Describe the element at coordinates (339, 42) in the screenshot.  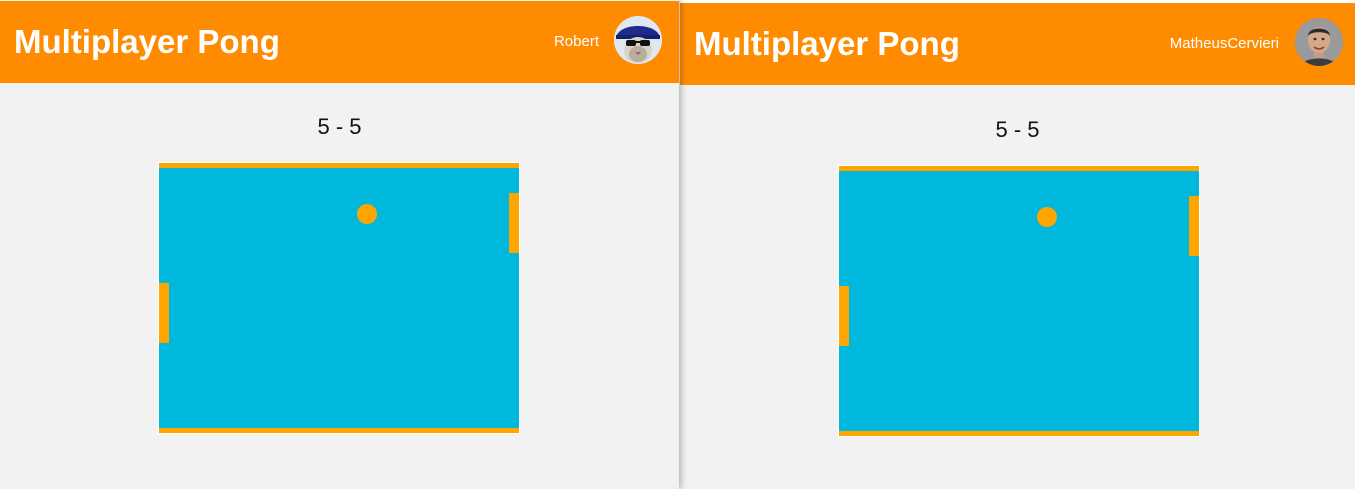
I see `app-header: Multiplayer Pong Robert` at that location.